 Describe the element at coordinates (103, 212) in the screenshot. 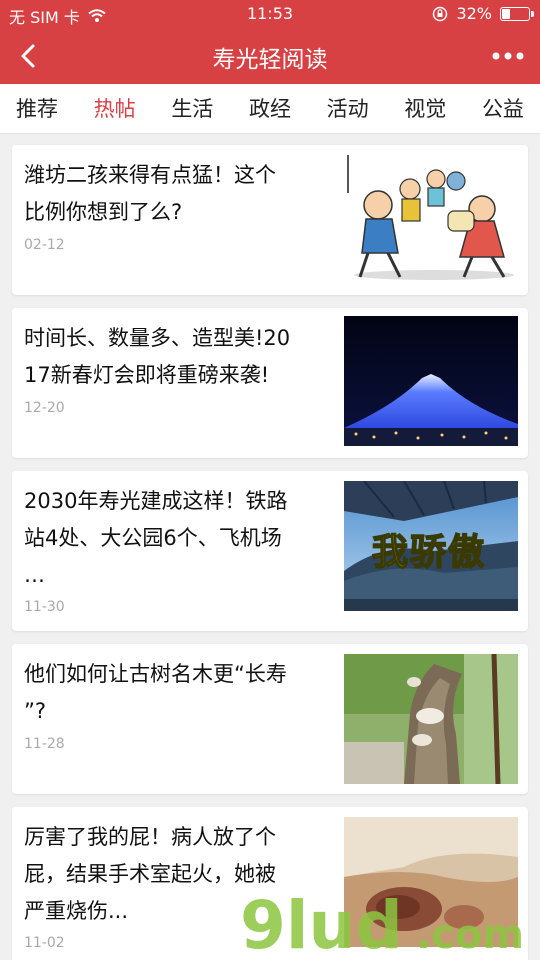

I see `article-title-line: 比例你想到了么?` at that location.